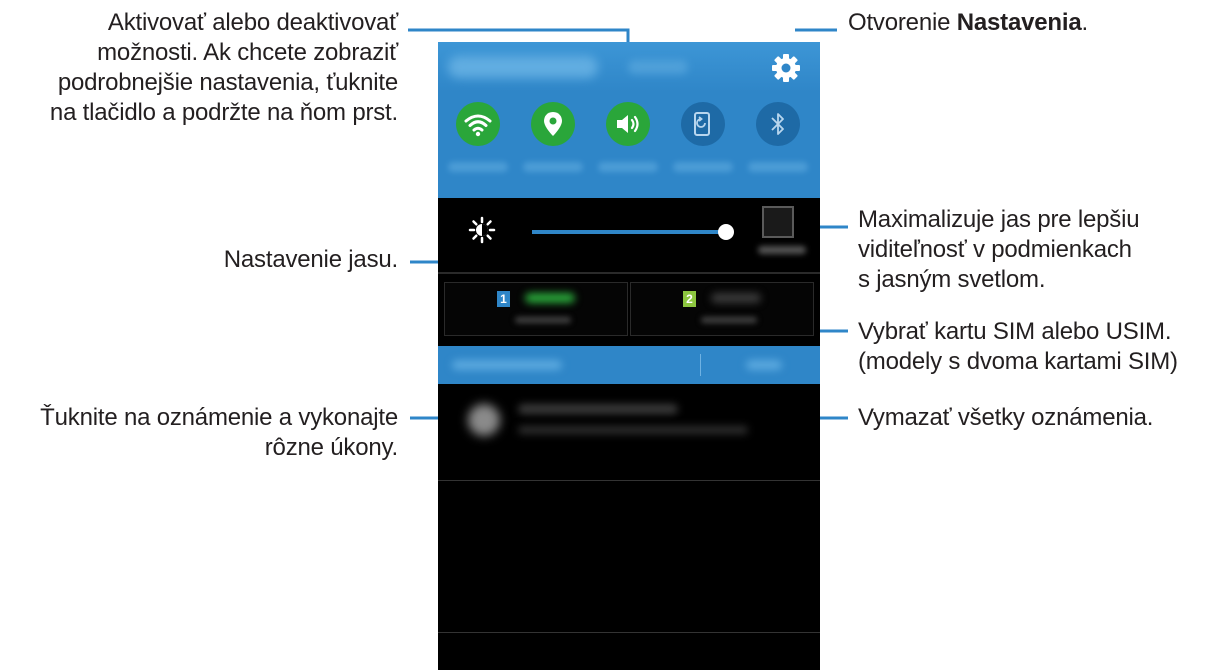 Image resolution: width=1215 pixels, height=670 pixels. I want to click on notification-item, so click(629, 432).